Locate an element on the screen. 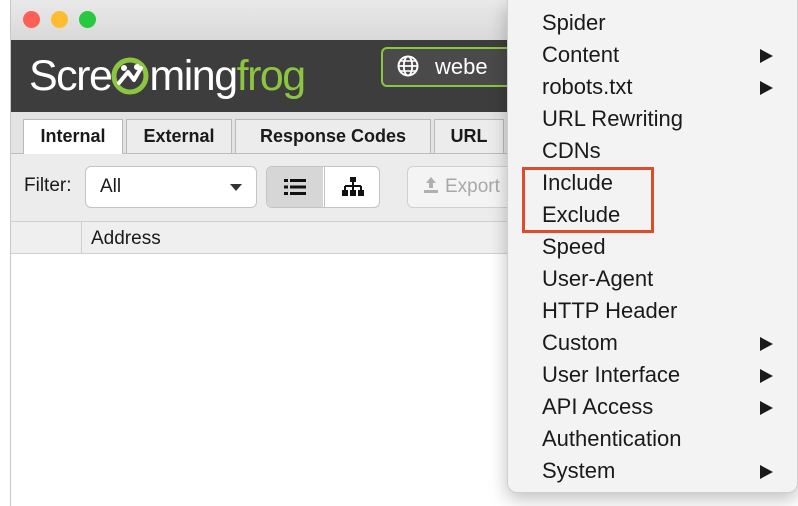 This screenshot has height=506, width=798. highlight-annotation-box is located at coordinates (588, 200).